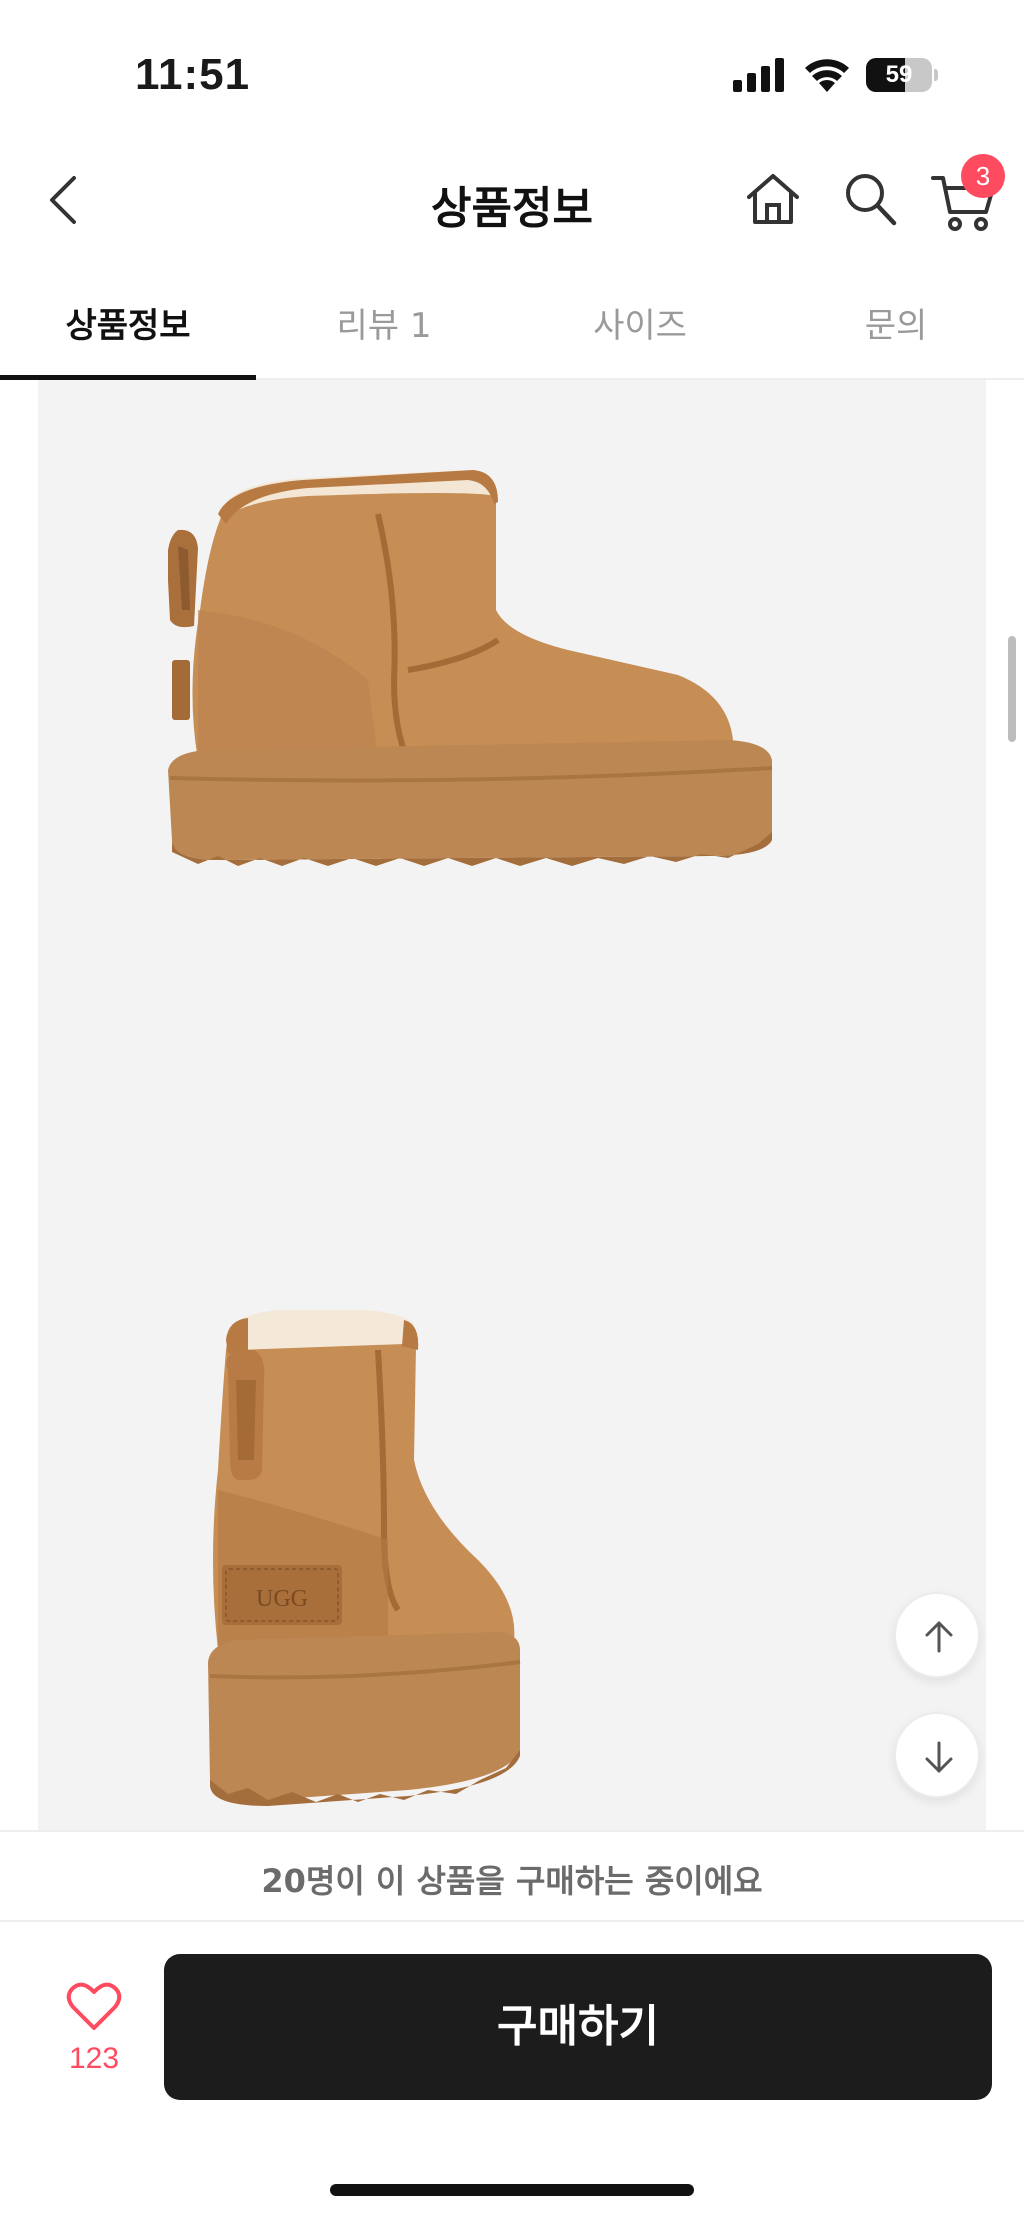 The height and width of the screenshot is (2220, 1024). I want to click on tab-bar: 상품정보 리뷰 1 사이즈 문의, so click(512, 325).